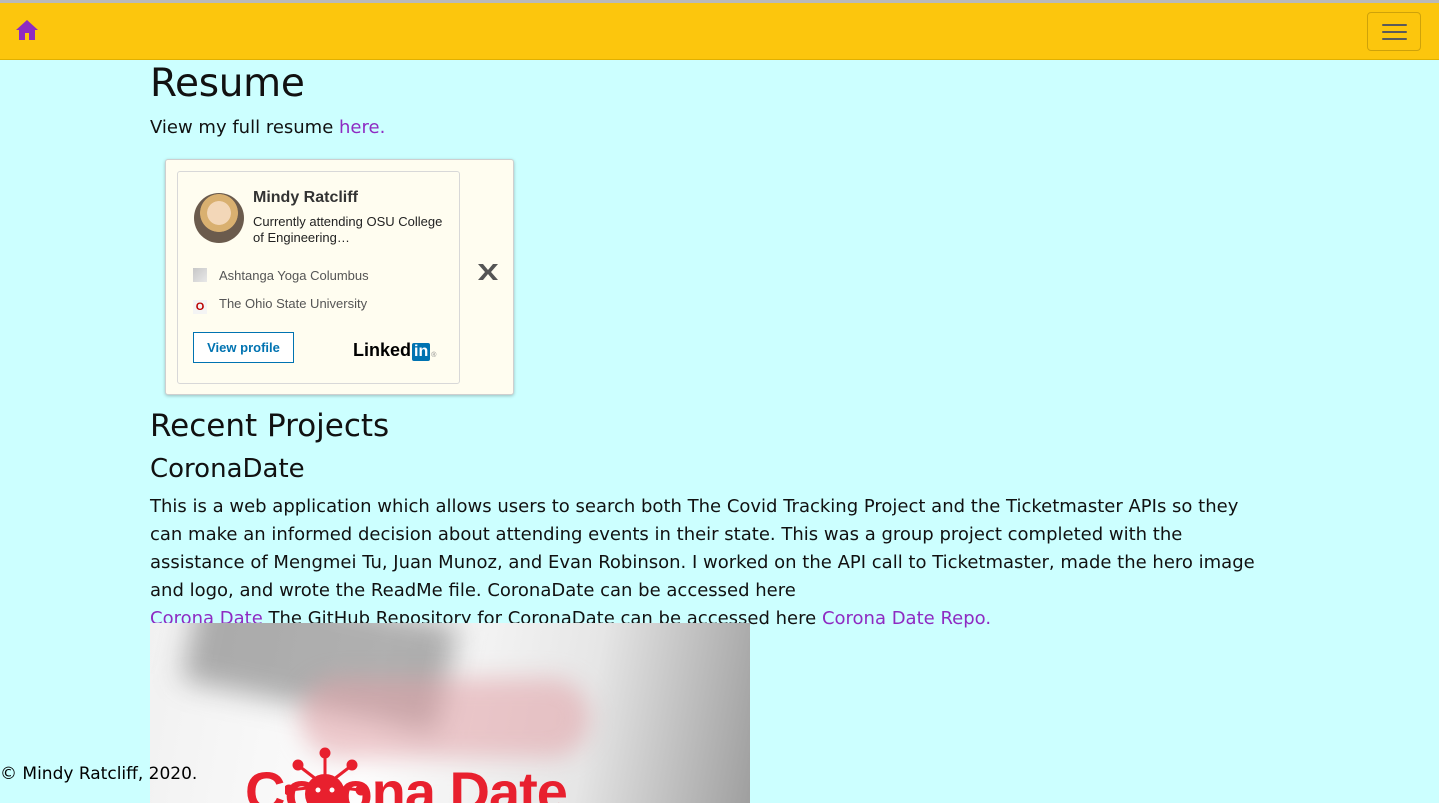 The width and height of the screenshot is (1439, 803). What do you see at coordinates (270, 426) in the screenshot?
I see `recent-projects-heading: Recent Projects` at bounding box center [270, 426].